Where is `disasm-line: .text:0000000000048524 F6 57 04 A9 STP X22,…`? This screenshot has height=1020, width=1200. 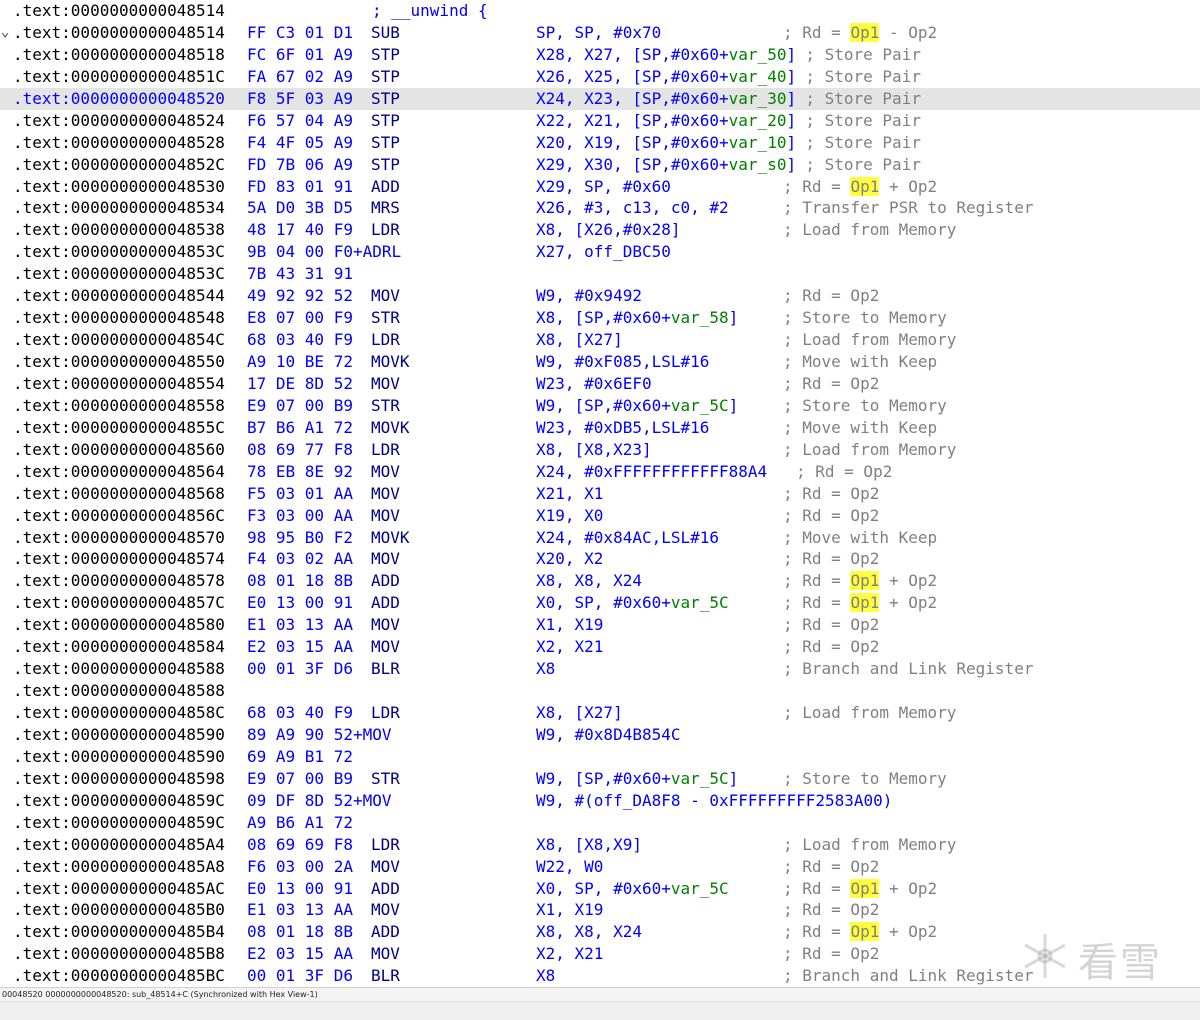 disasm-line: .text:0000000000048524 F6 57 04 A9 STP X22,… is located at coordinates (600, 121).